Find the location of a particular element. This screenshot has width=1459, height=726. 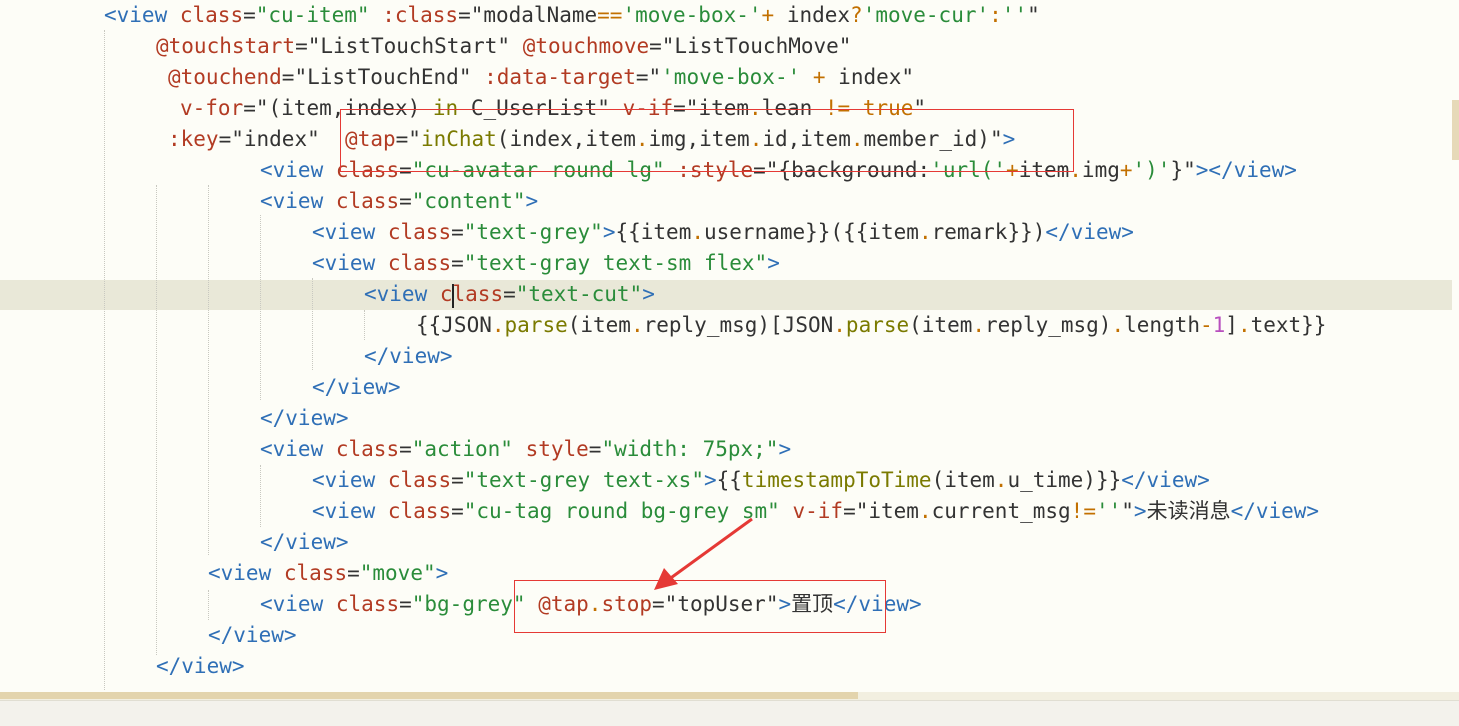

code-token: - is located at coordinates (1206, 325).